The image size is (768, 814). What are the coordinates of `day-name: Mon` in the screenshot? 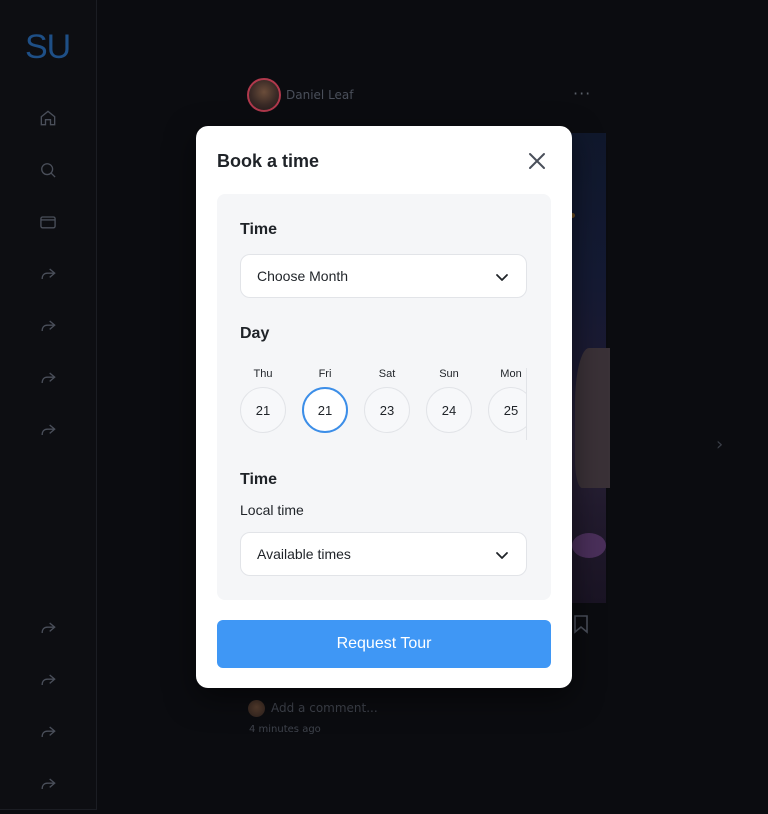 It's located at (511, 374).